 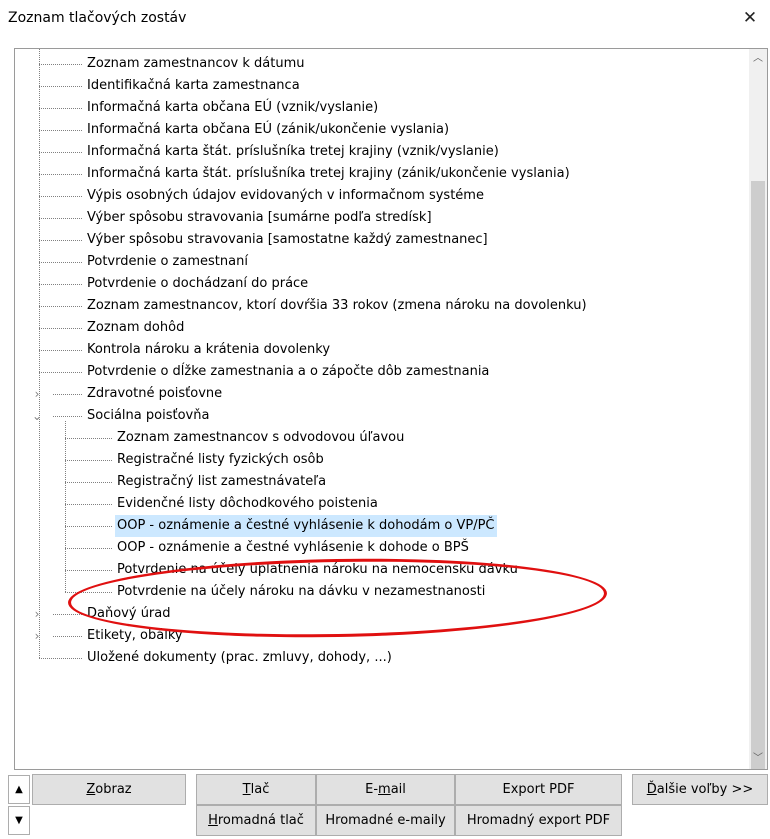 What do you see at coordinates (758, 59) in the screenshot?
I see `scroll-up-icon: ︿` at bounding box center [758, 59].